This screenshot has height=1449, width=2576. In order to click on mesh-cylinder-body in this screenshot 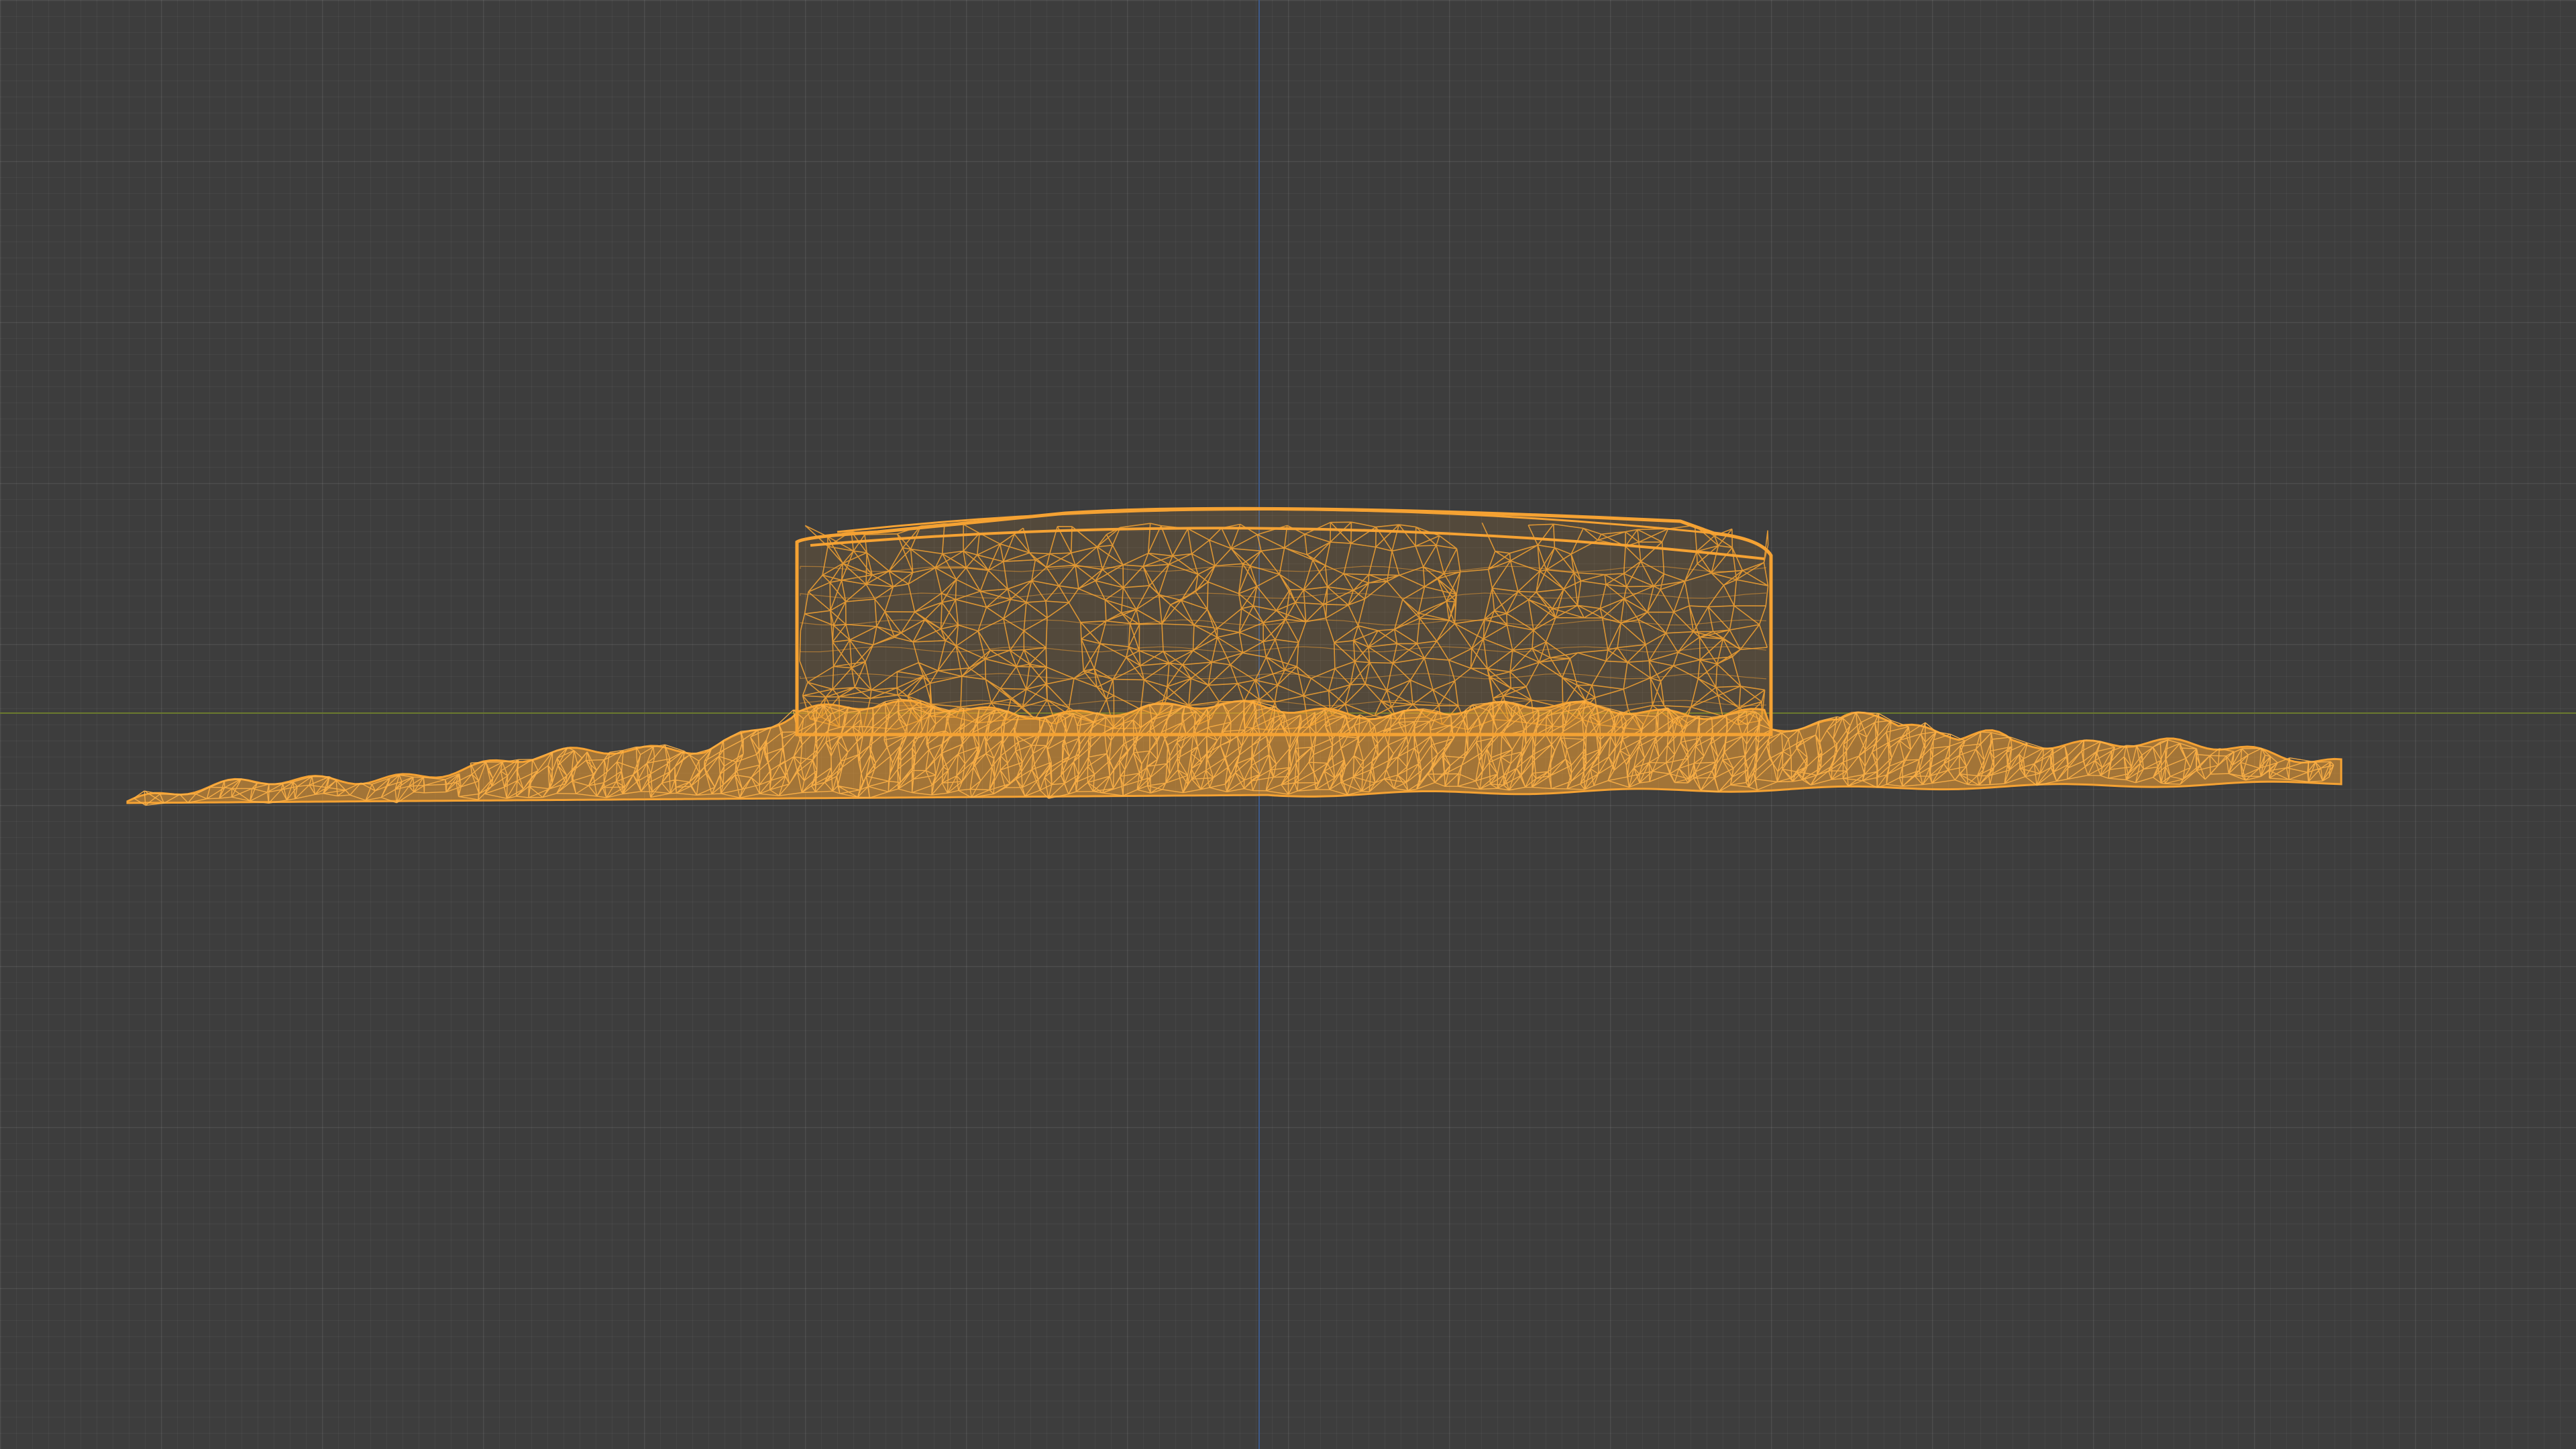, I will do `click(1284, 621)`.